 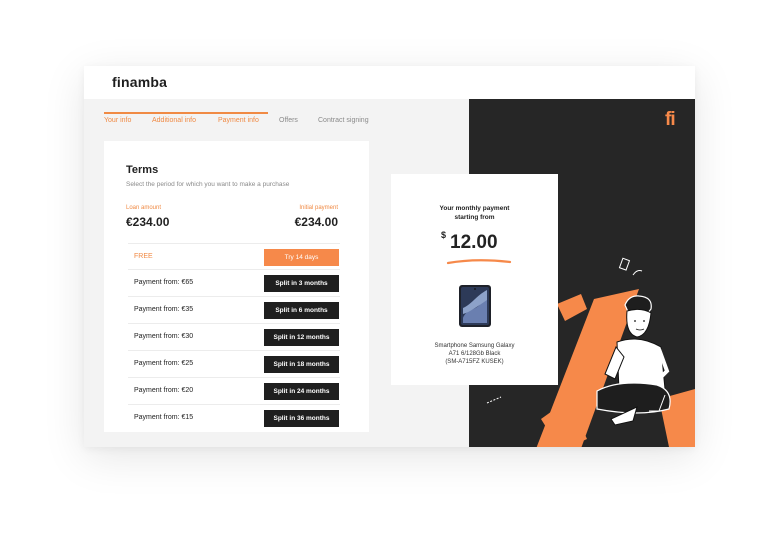 What do you see at coordinates (318, 208) in the screenshot?
I see `initial-payment-label: Initial payment` at bounding box center [318, 208].